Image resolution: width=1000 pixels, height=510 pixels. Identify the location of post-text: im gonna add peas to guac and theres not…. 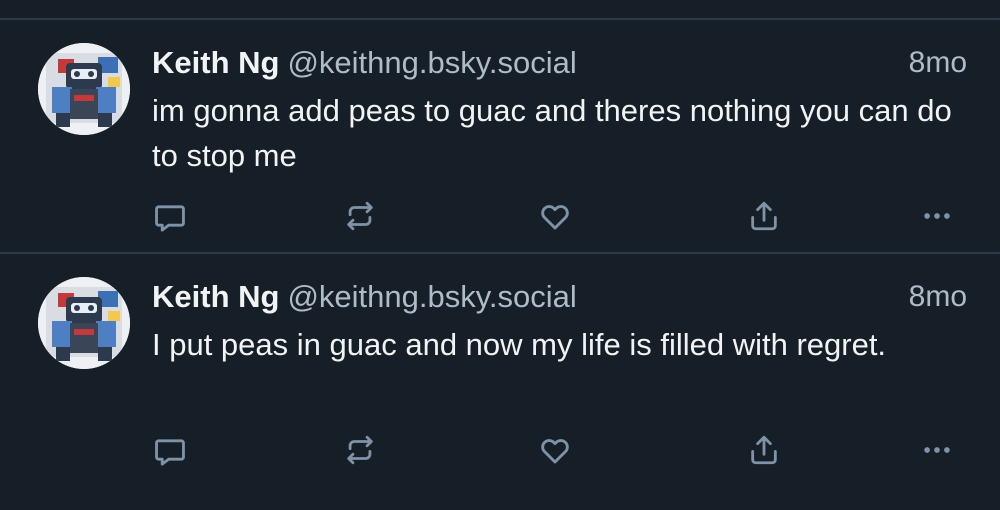
(552, 133).